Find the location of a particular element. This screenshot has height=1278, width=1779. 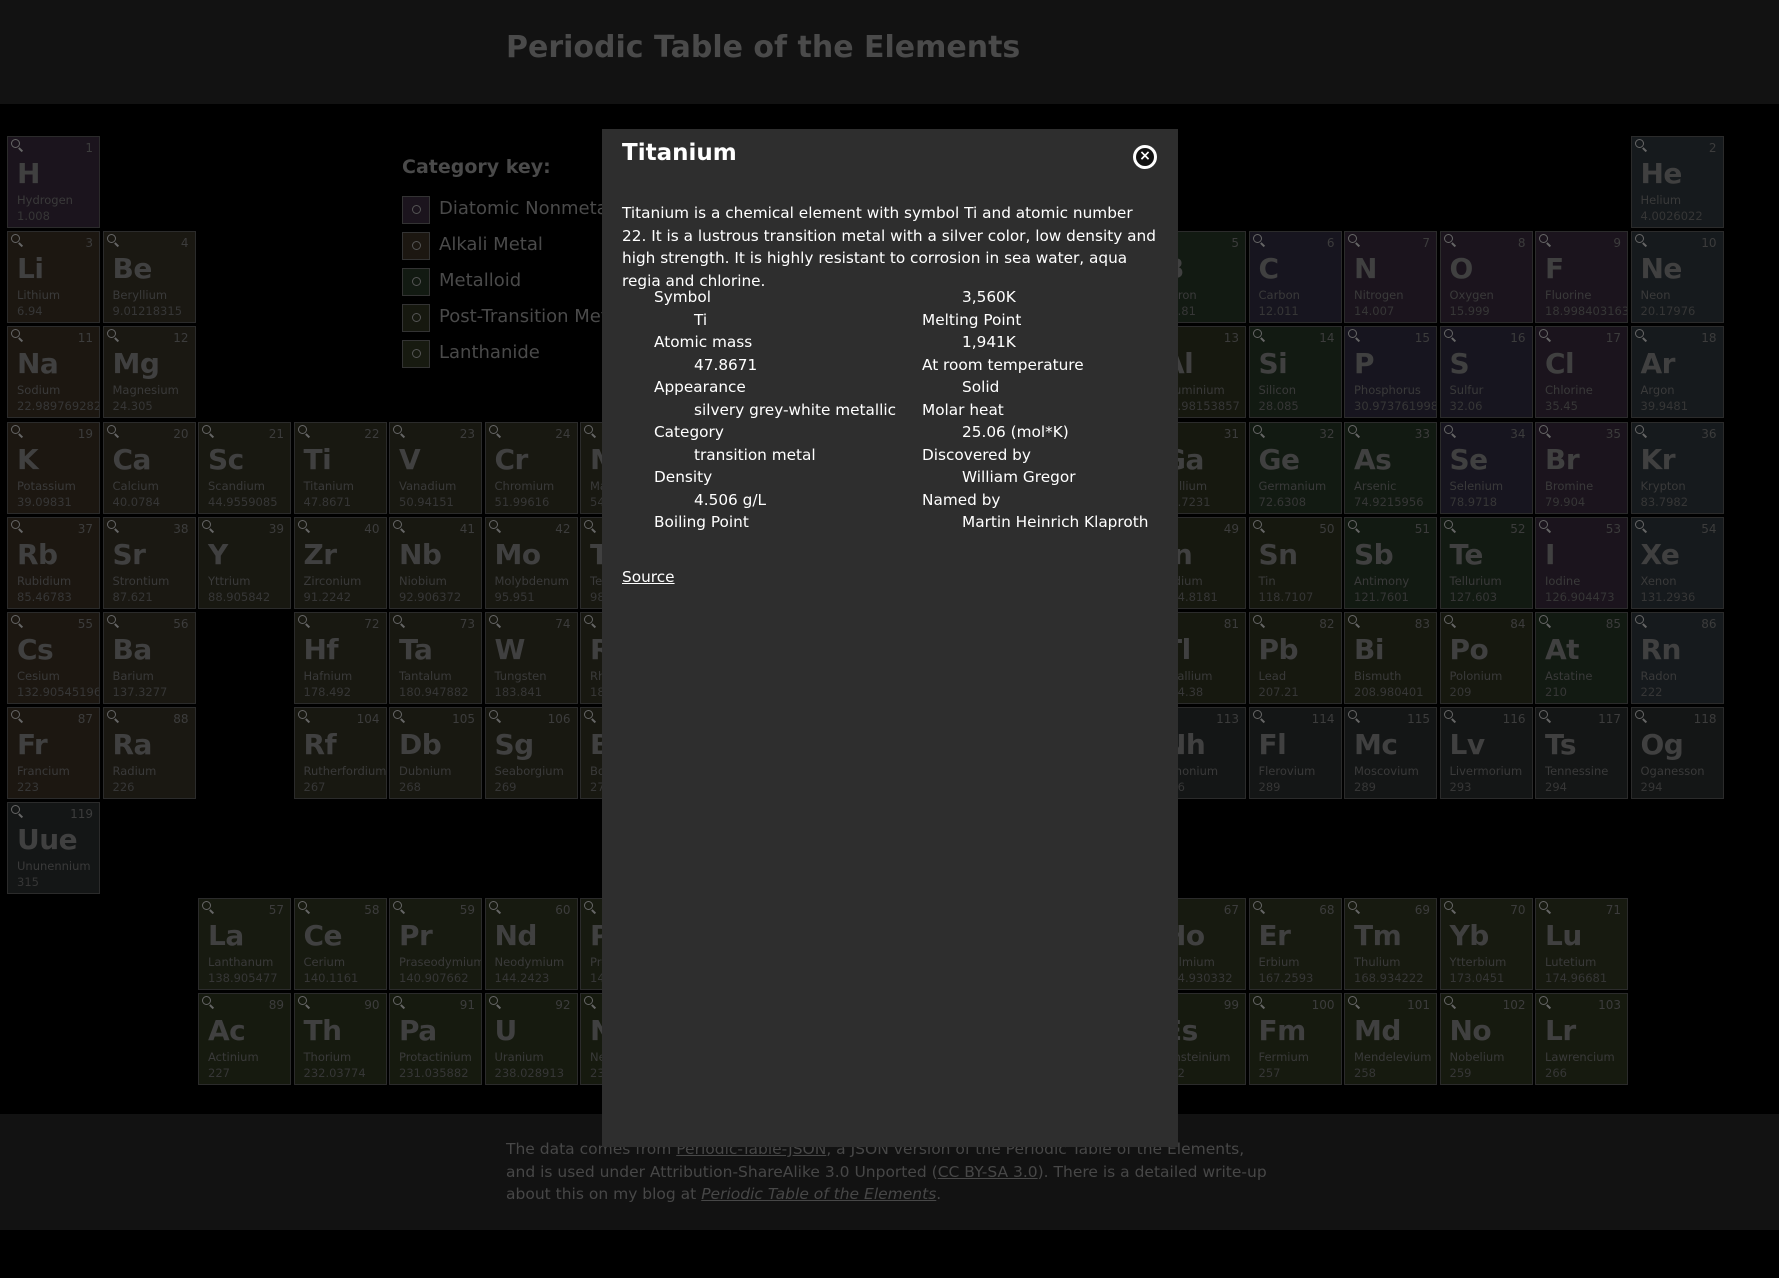

element-cell-ce: 58 Ce Cerium 140.1161 is located at coordinates (340, 943).